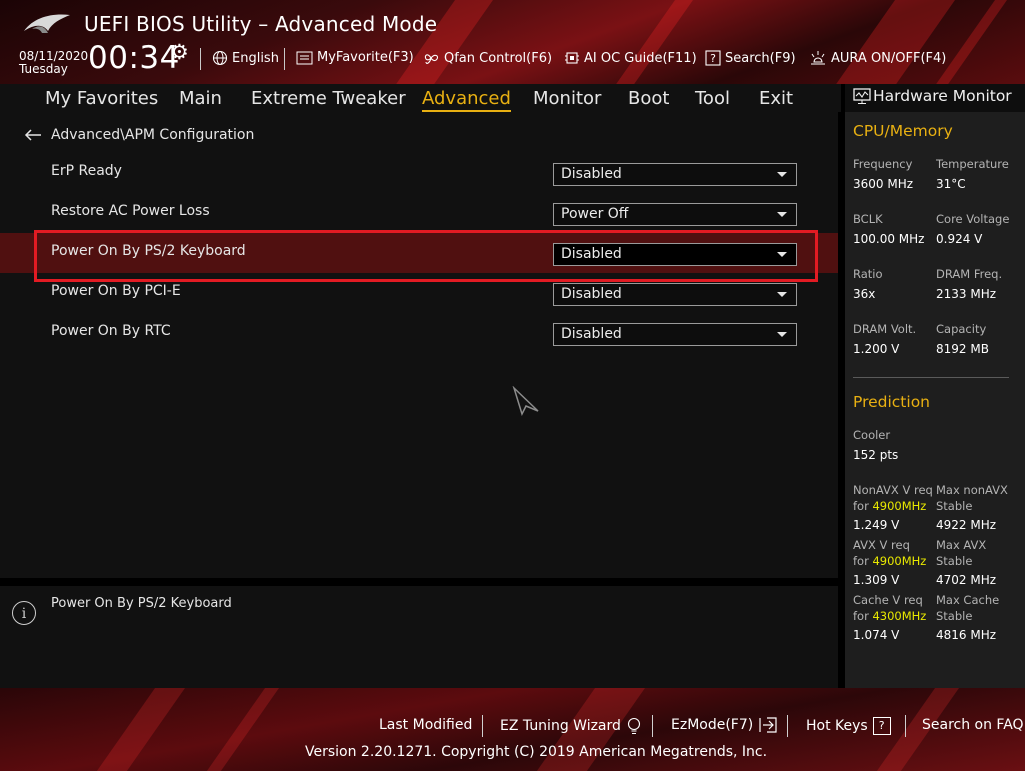 Image resolution: width=1025 pixels, height=771 pixels. What do you see at coordinates (885, 329) in the screenshot?
I see `dram-volt-label: DRAM Volt.` at bounding box center [885, 329].